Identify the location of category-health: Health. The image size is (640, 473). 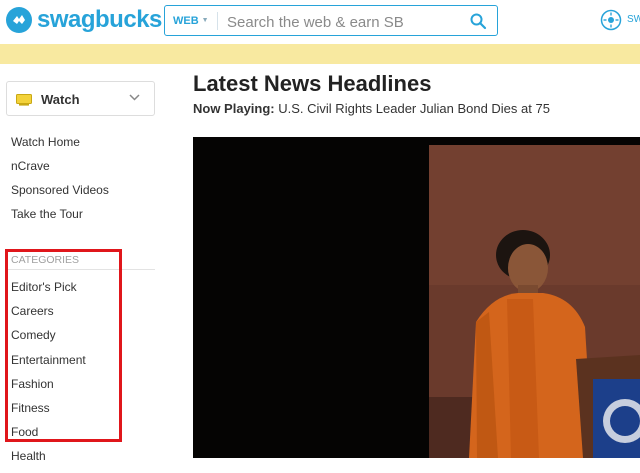
(48, 460).